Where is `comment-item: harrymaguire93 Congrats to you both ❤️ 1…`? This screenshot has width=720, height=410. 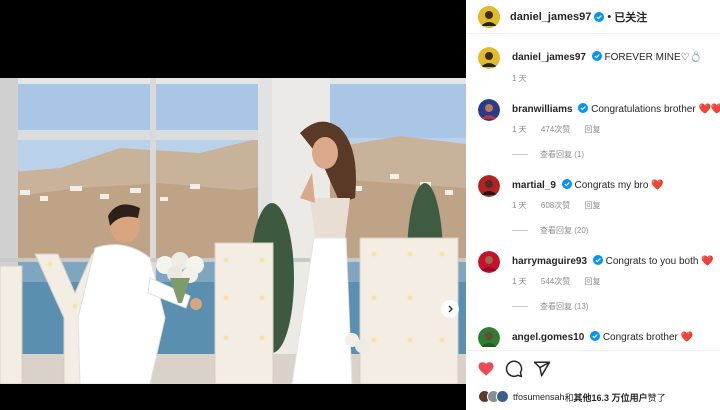
comment-item: harrymaguire93 Congrats to you both ❤️ 1… is located at coordinates (596, 286).